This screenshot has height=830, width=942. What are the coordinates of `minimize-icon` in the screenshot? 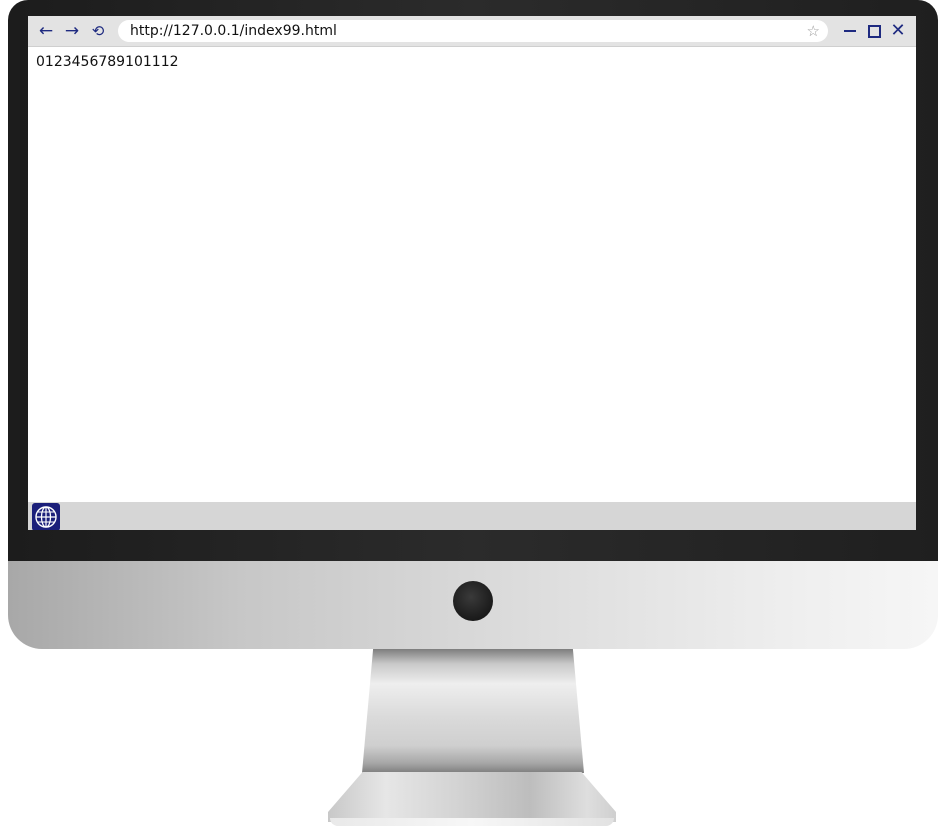 It's located at (850, 31).